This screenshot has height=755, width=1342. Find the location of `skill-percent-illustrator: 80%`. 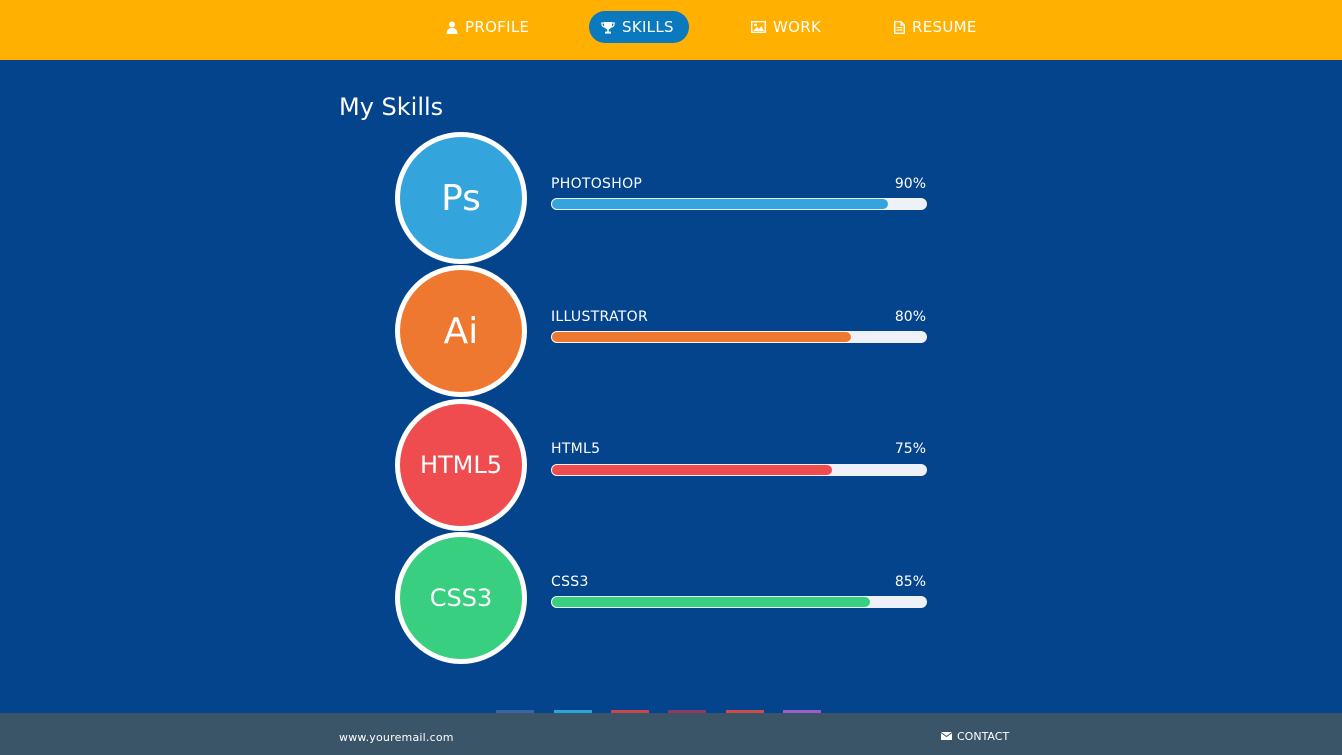

skill-percent-illustrator: 80% is located at coordinates (910, 317).